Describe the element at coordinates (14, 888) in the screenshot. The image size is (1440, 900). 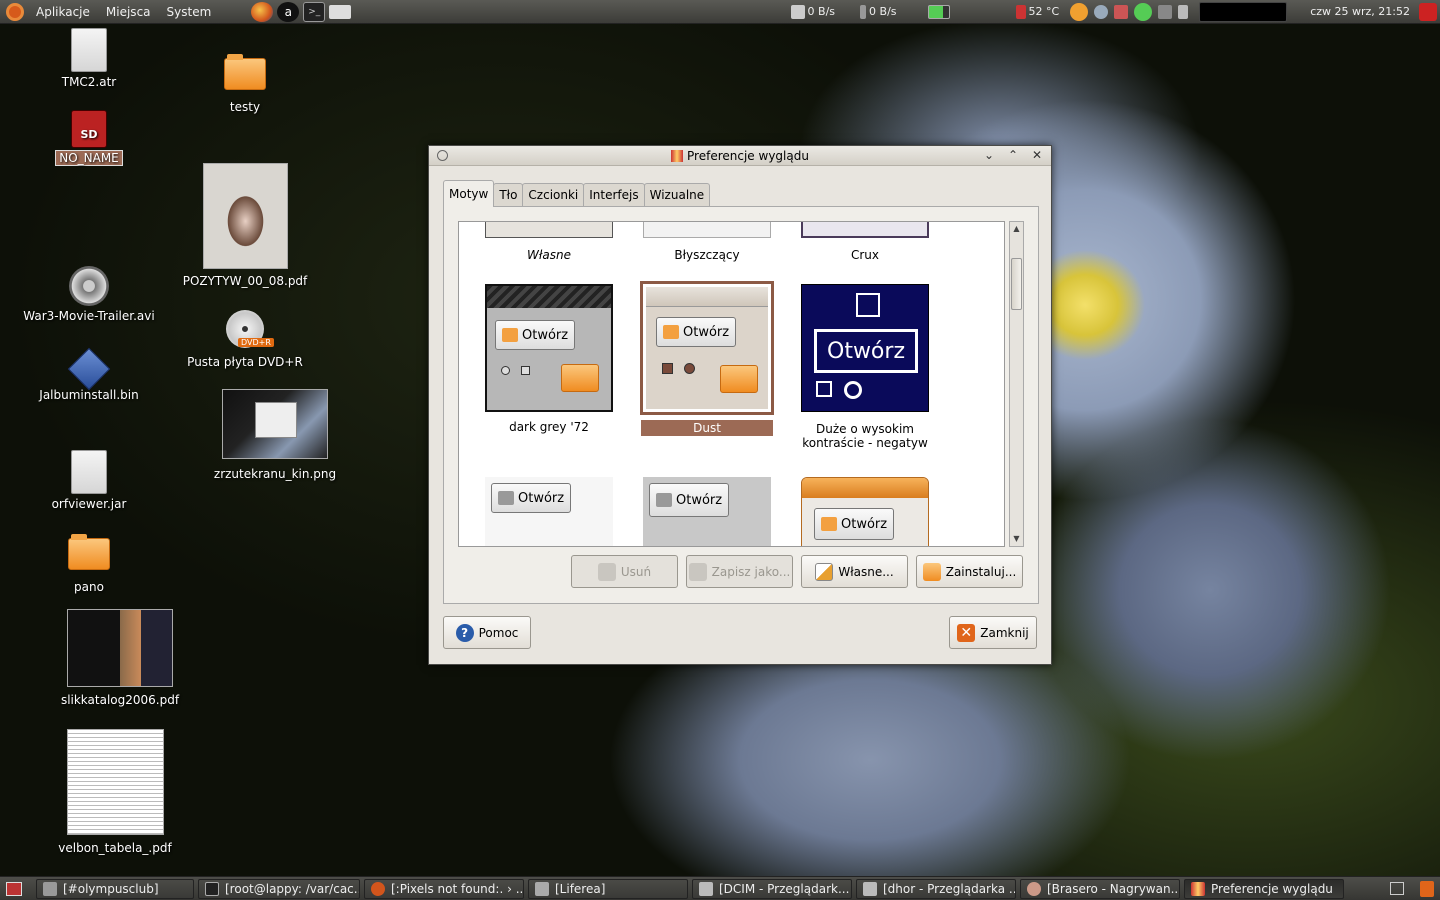
I see `show-desktop-icon` at that location.